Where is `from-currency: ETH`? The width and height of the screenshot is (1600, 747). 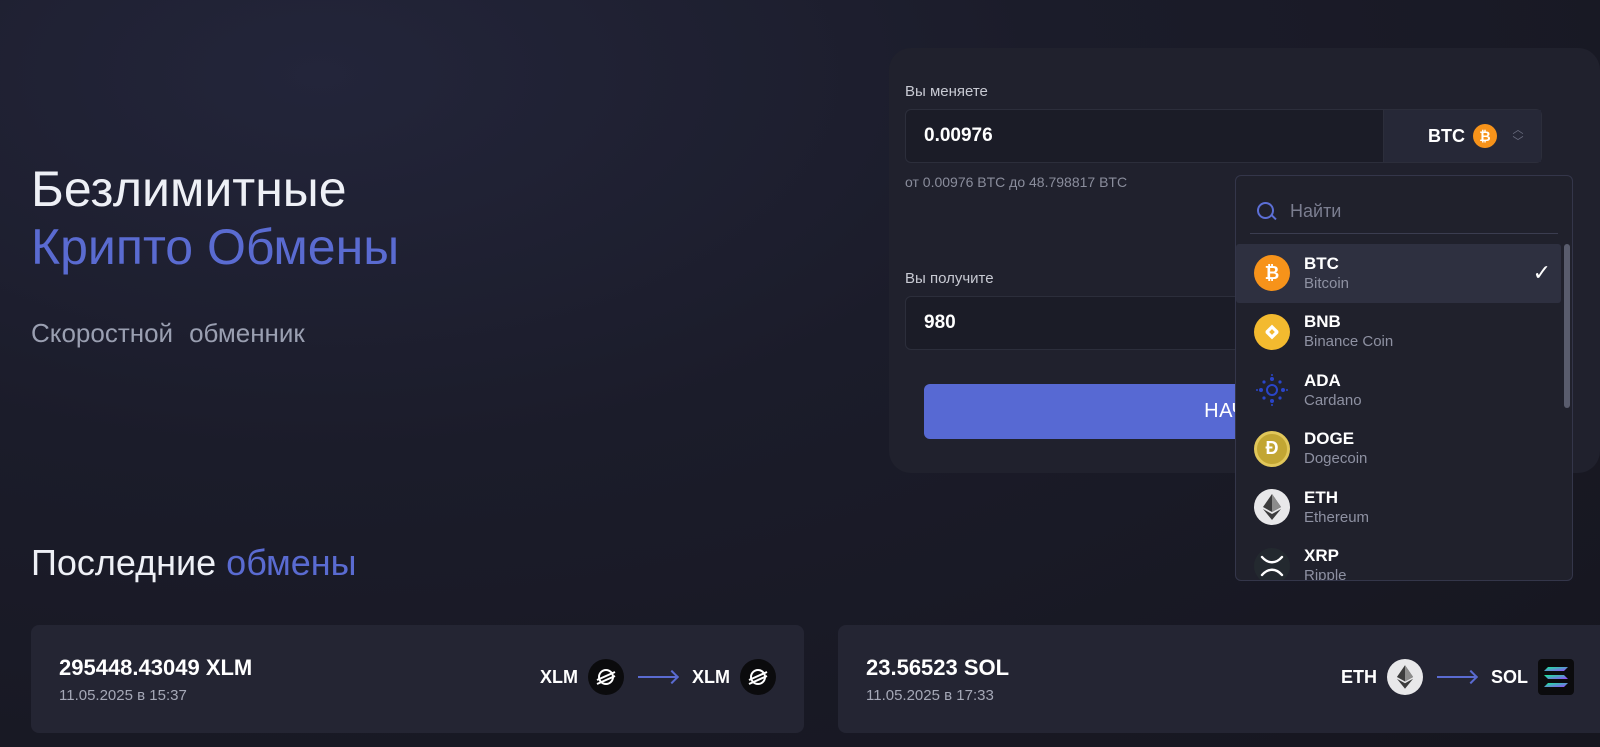 from-currency: ETH is located at coordinates (1358, 676).